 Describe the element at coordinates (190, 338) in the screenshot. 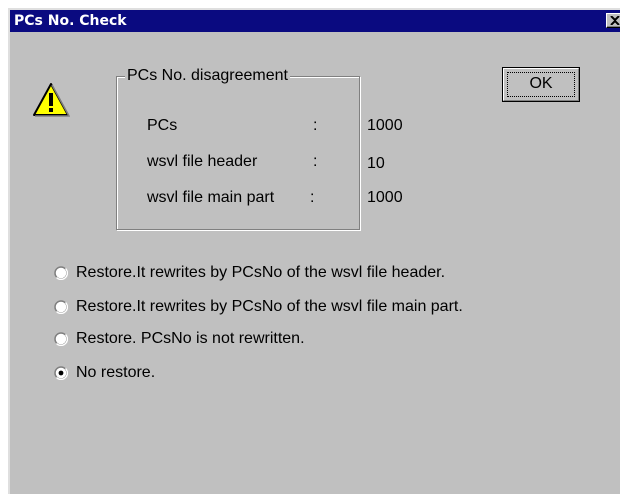

I see `option-label: Restore. PCsNo is not rewritten.` at that location.